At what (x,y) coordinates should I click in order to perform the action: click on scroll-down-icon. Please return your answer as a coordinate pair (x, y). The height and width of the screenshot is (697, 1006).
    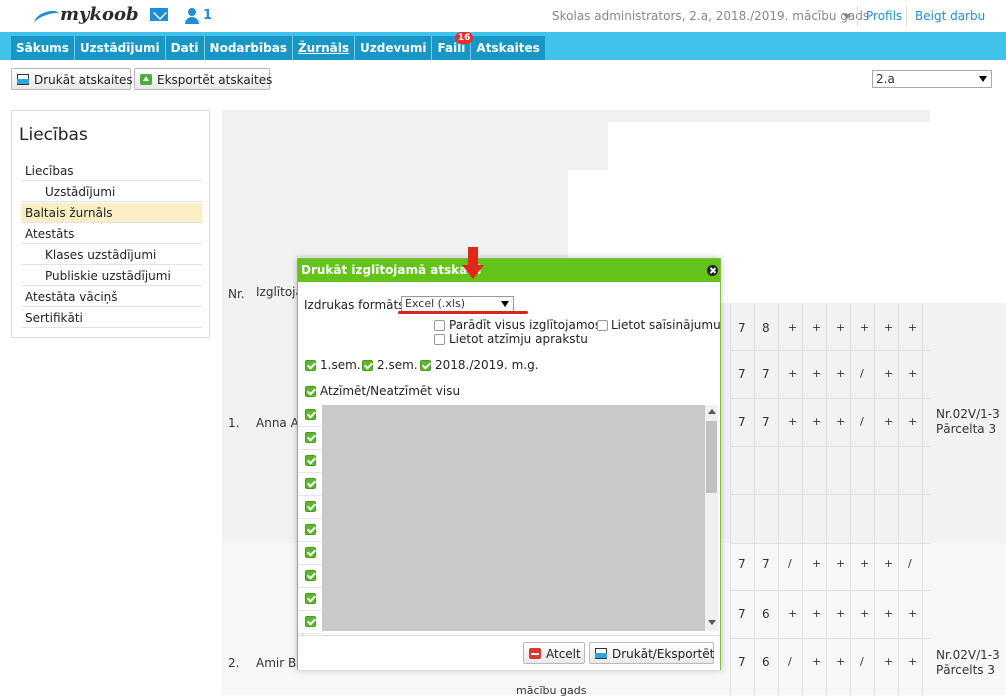
    Looking at the image, I should click on (712, 622).